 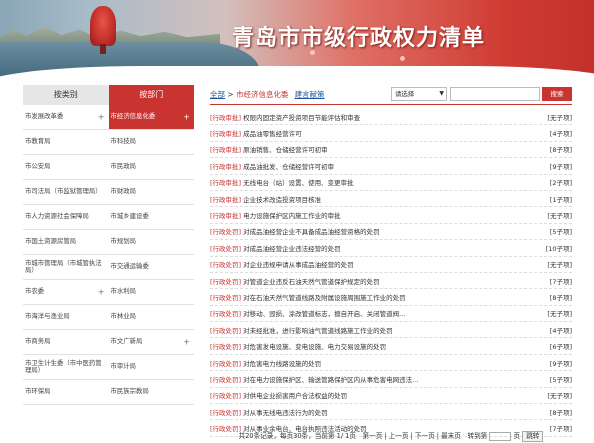 What do you see at coordinates (560, 347) in the screenshot?
I see `item-subcount: [6子项]` at bounding box center [560, 347].